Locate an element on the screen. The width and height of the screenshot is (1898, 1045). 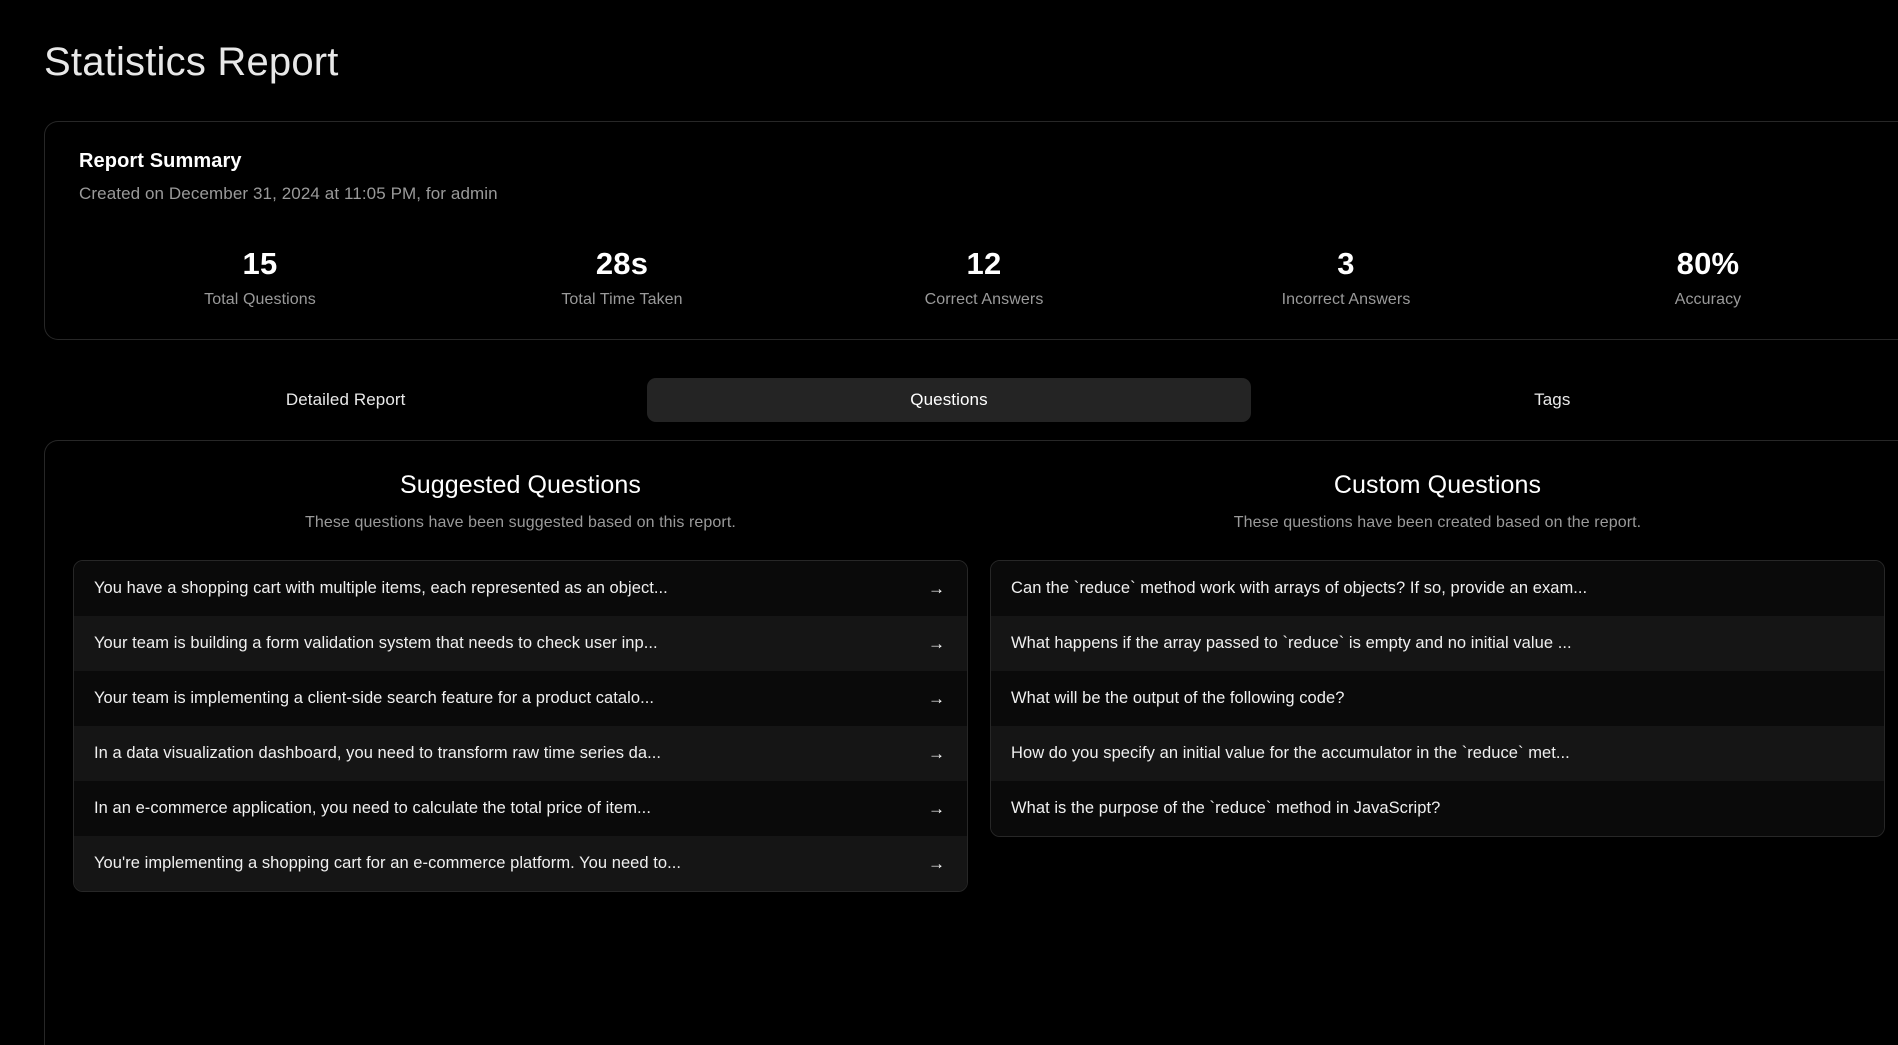
stat-total-time-taken: 28s Total Time Taken is located at coordinates (622, 277).